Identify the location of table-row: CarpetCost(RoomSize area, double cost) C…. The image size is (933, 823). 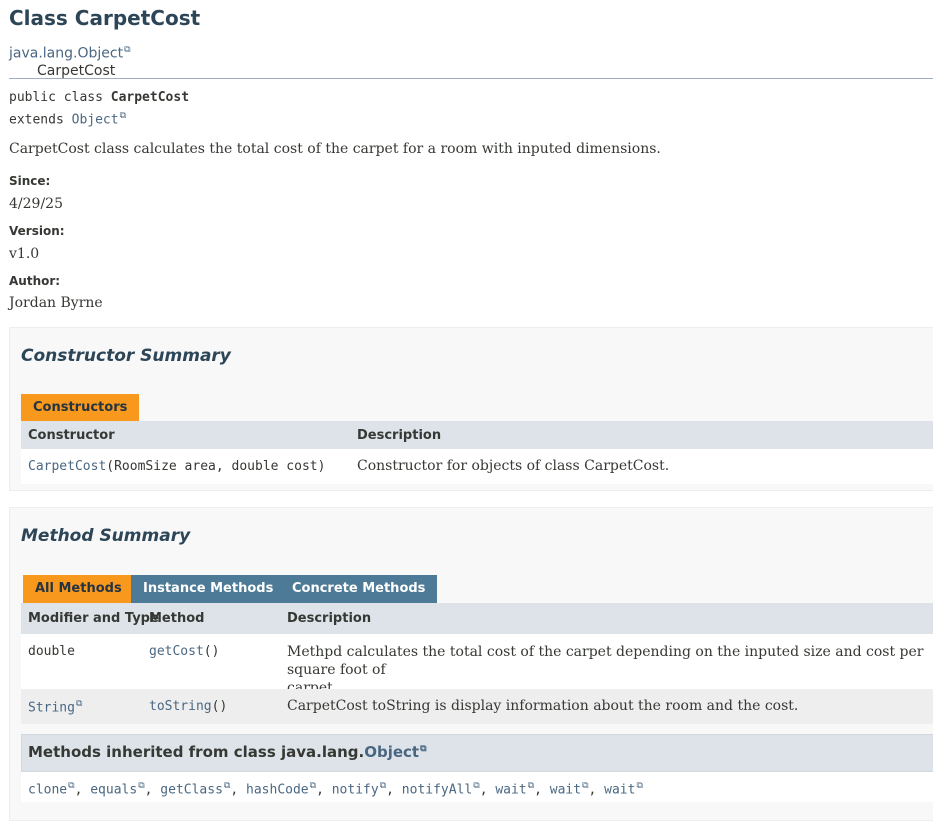
(477, 466).